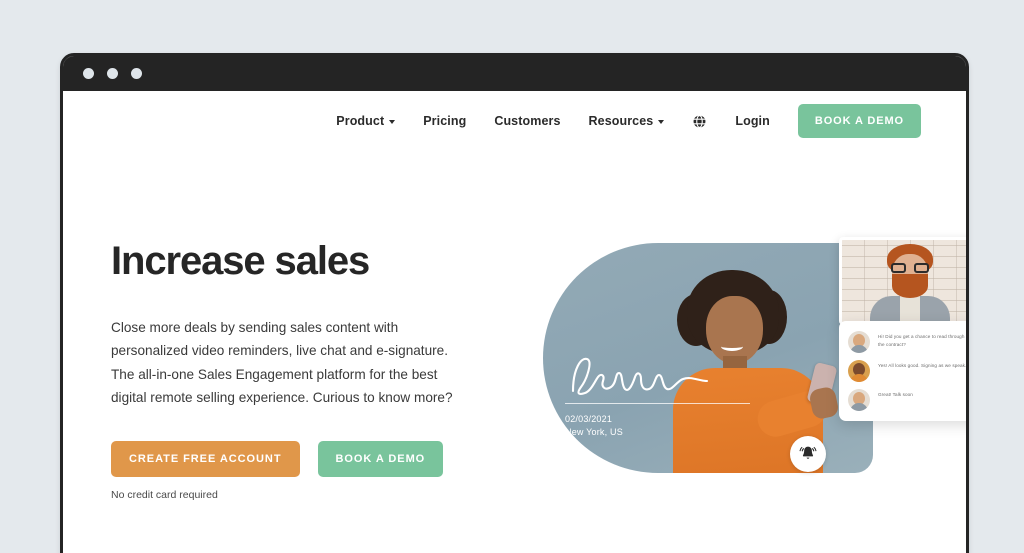  Describe the element at coordinates (895, 394) in the screenshot. I see `chat-message-text: Great! Talk soon` at that location.